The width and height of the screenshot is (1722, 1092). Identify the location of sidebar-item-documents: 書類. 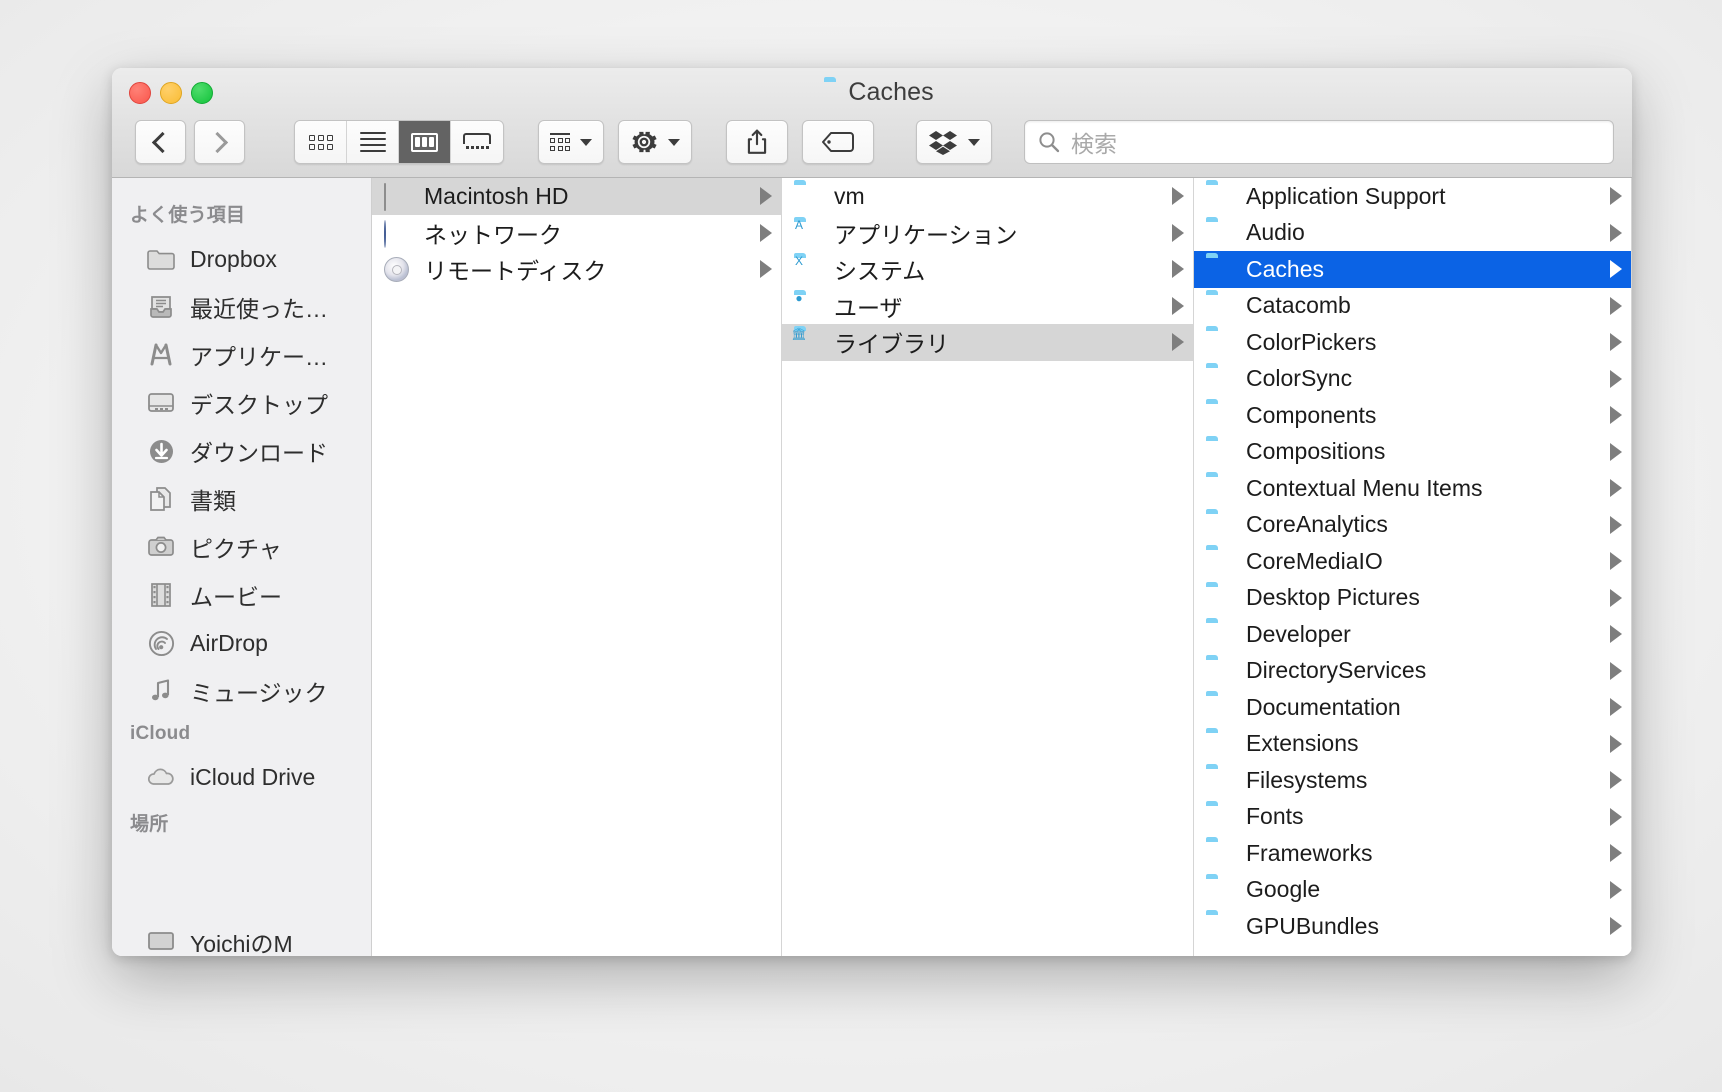
(241, 499).